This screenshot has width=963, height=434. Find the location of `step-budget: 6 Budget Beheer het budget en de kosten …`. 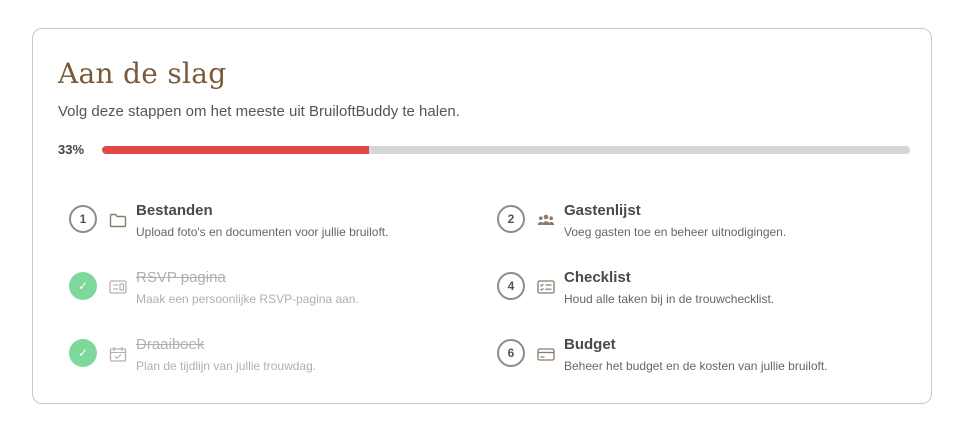

step-budget: 6 Budget Beheer het budget en de kosten … is located at coordinates (702, 361).